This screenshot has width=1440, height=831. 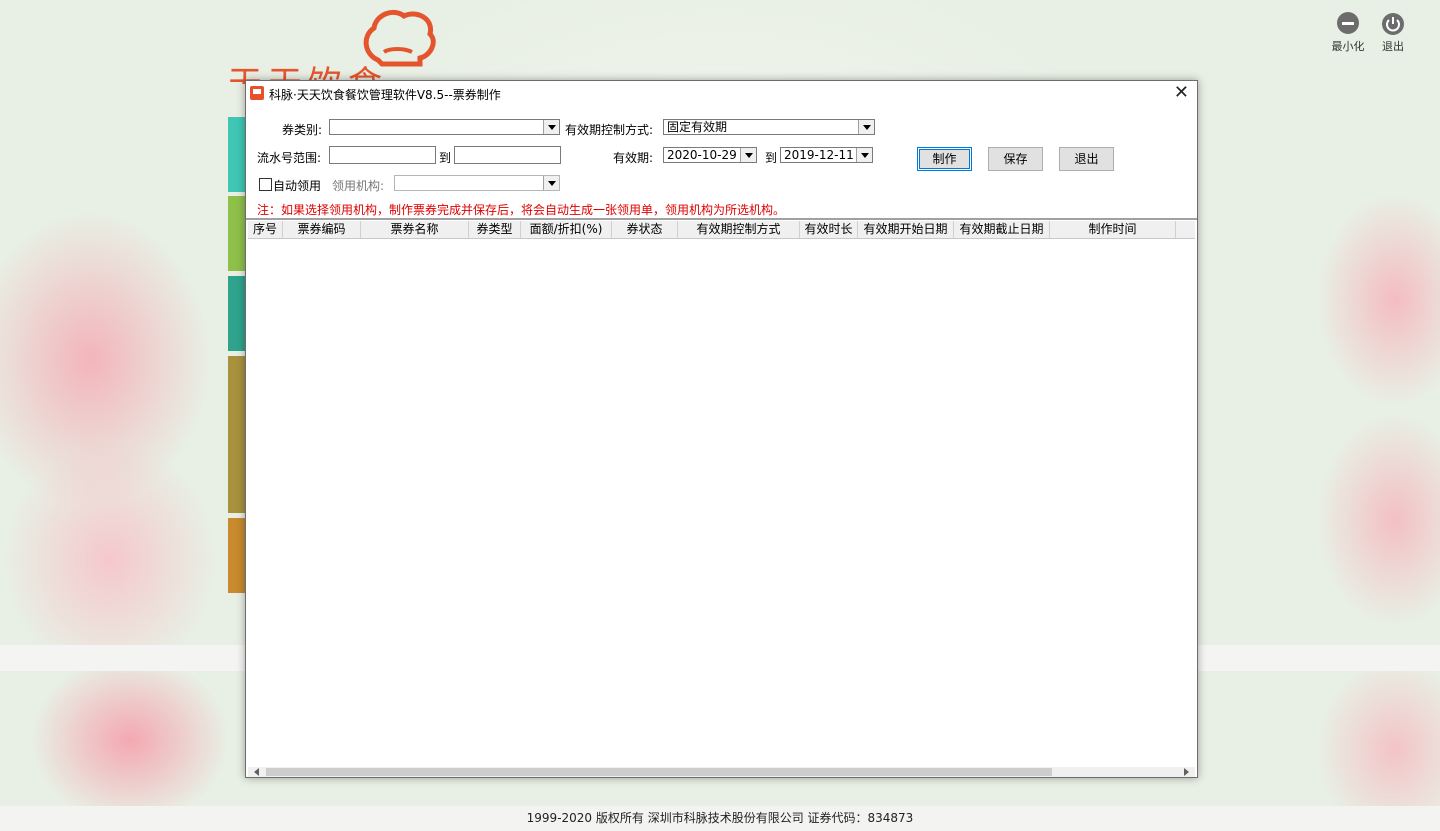 I want to click on column-header-make-time: 制作时间, so click(x=1113, y=229).